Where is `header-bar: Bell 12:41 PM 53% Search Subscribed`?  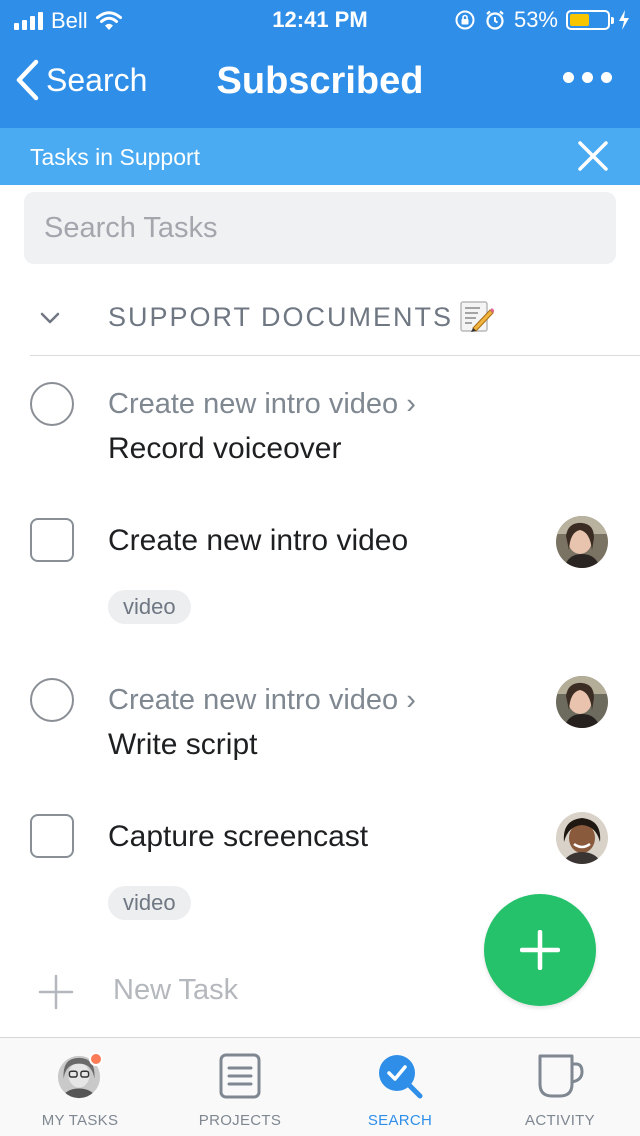
header-bar: Bell 12:41 PM 53% Search Subscribed is located at coordinates (320, 64).